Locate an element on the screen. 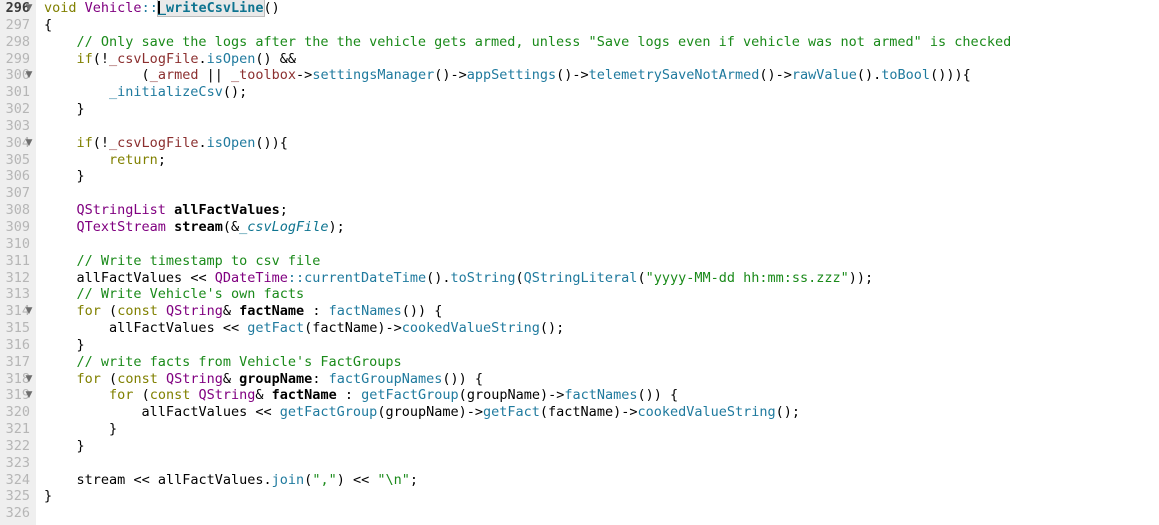 The image size is (1159, 525). code-line: 307 is located at coordinates (579, 193).